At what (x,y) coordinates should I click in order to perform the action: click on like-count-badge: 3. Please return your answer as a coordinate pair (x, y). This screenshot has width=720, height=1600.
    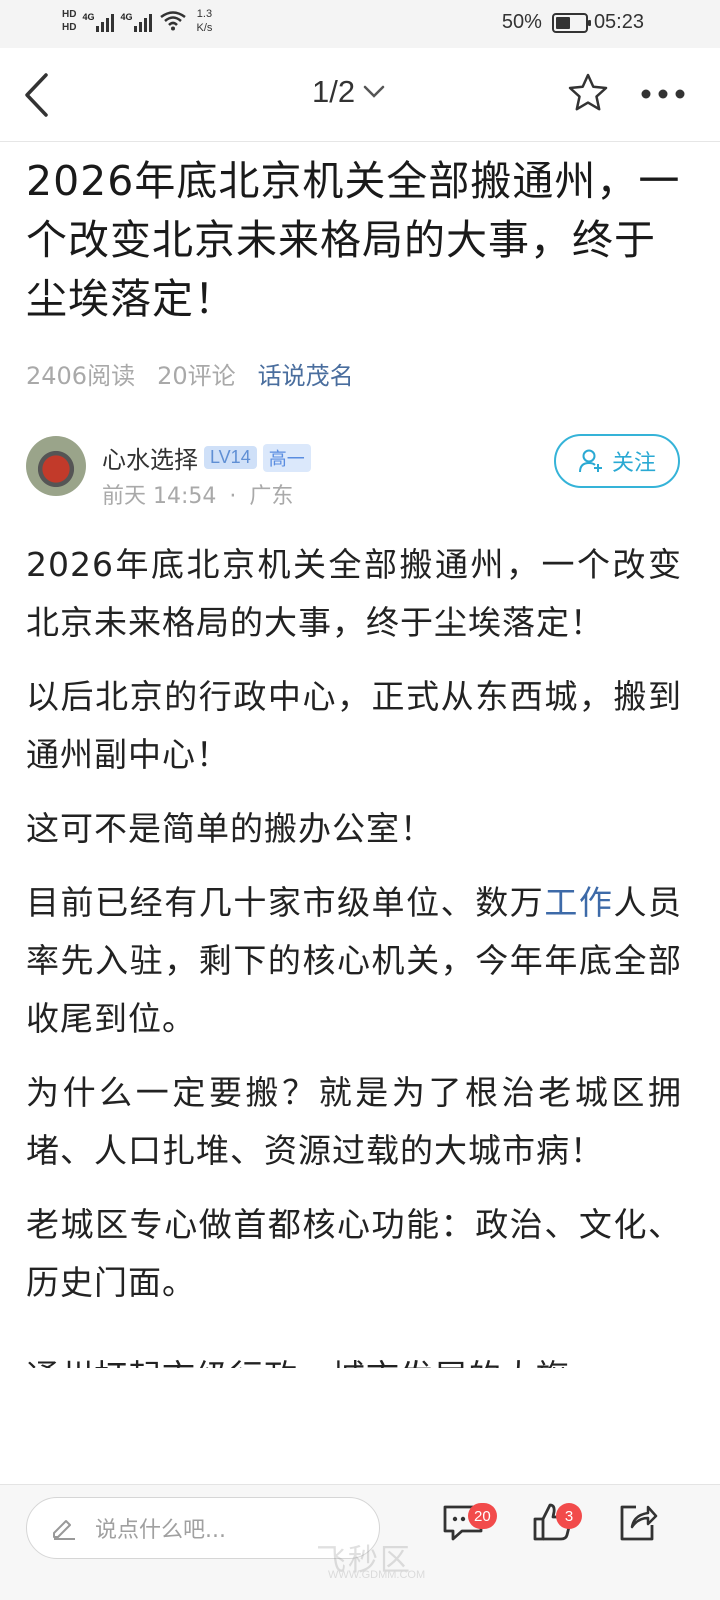
    Looking at the image, I should click on (569, 1516).